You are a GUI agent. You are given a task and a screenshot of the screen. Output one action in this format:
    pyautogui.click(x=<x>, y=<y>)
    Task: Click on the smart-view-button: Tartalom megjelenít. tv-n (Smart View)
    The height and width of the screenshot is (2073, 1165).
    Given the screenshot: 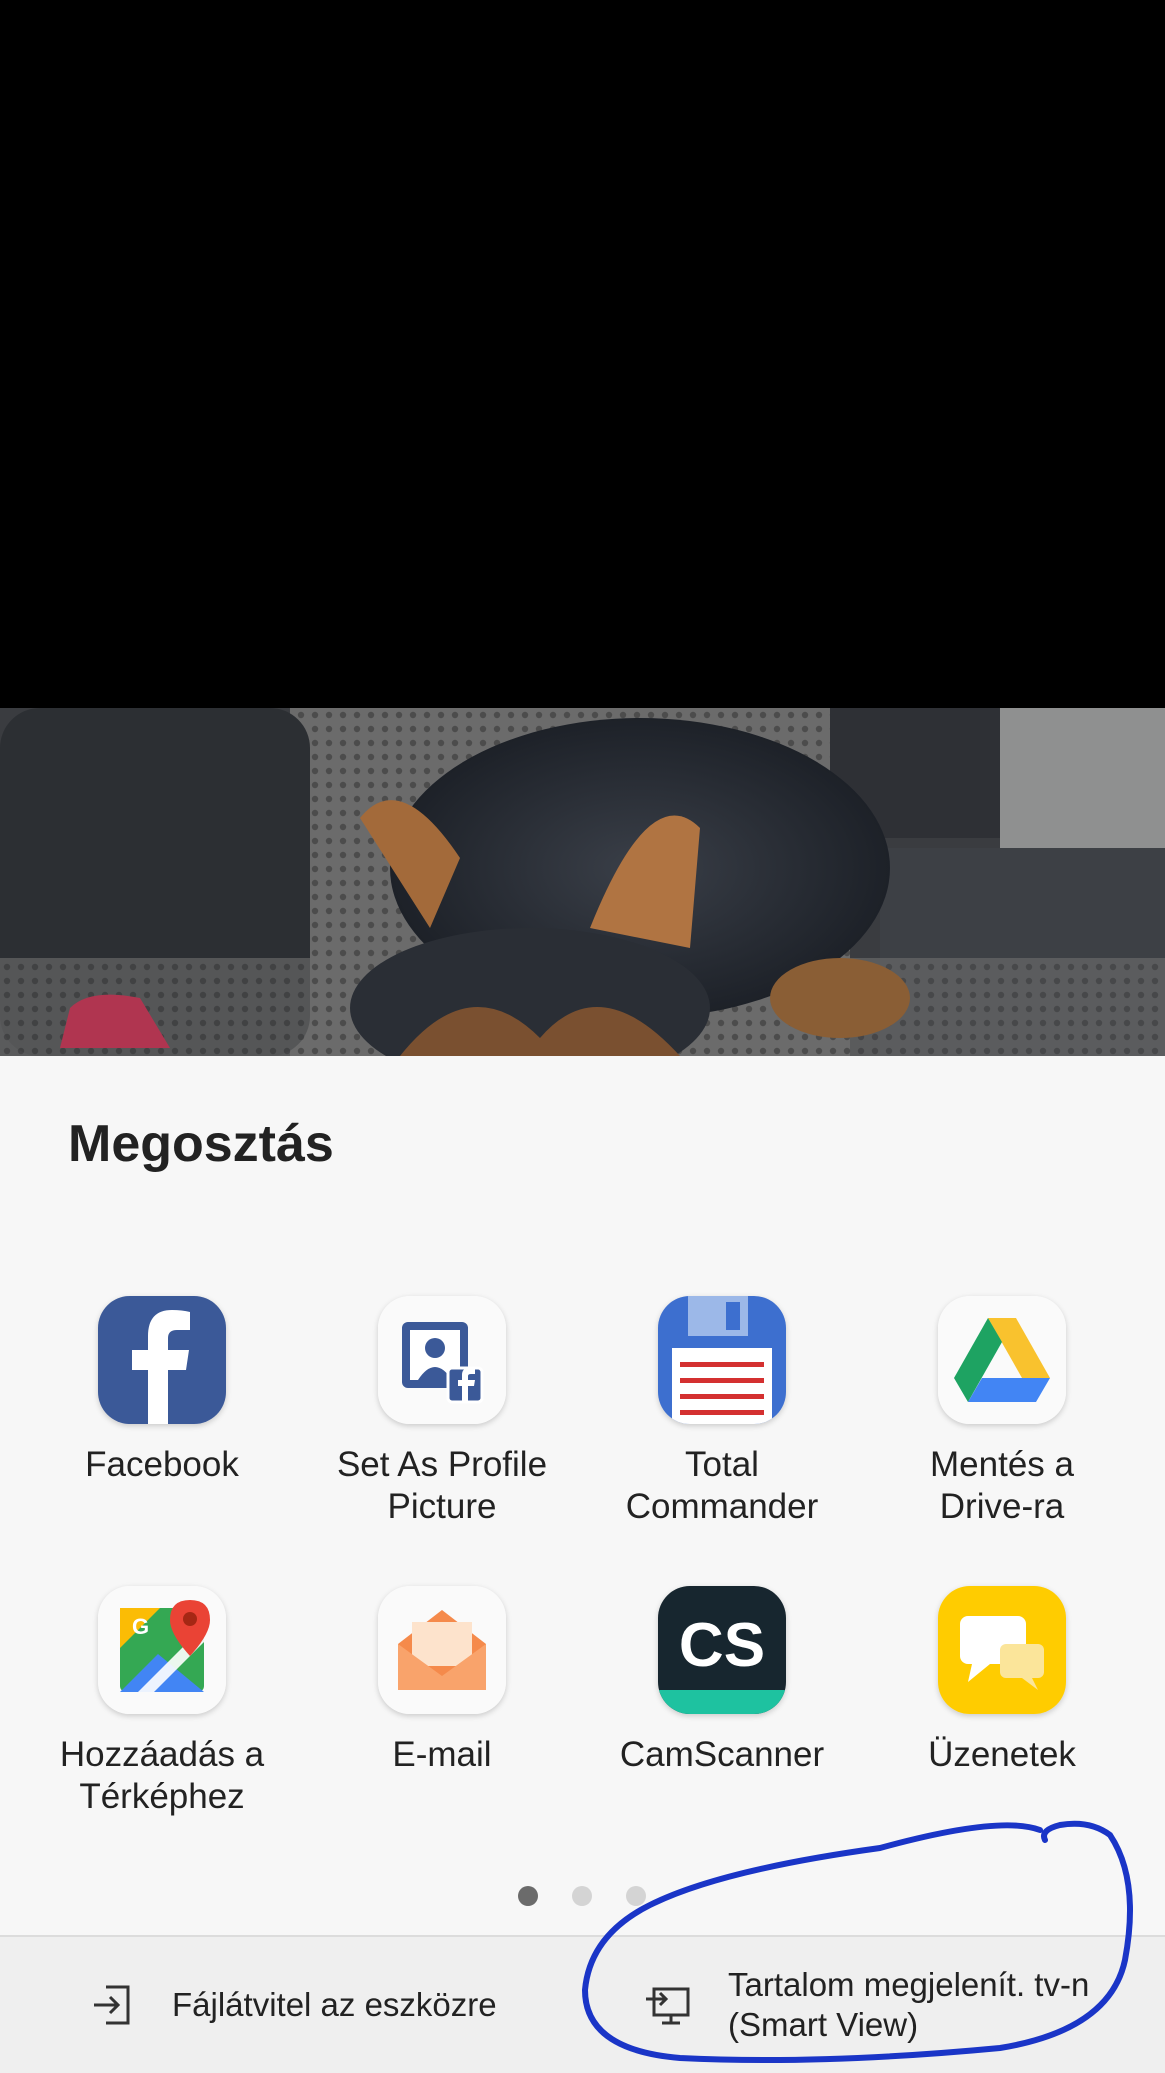 What is the action you would take?
    pyautogui.click(x=866, y=2005)
    